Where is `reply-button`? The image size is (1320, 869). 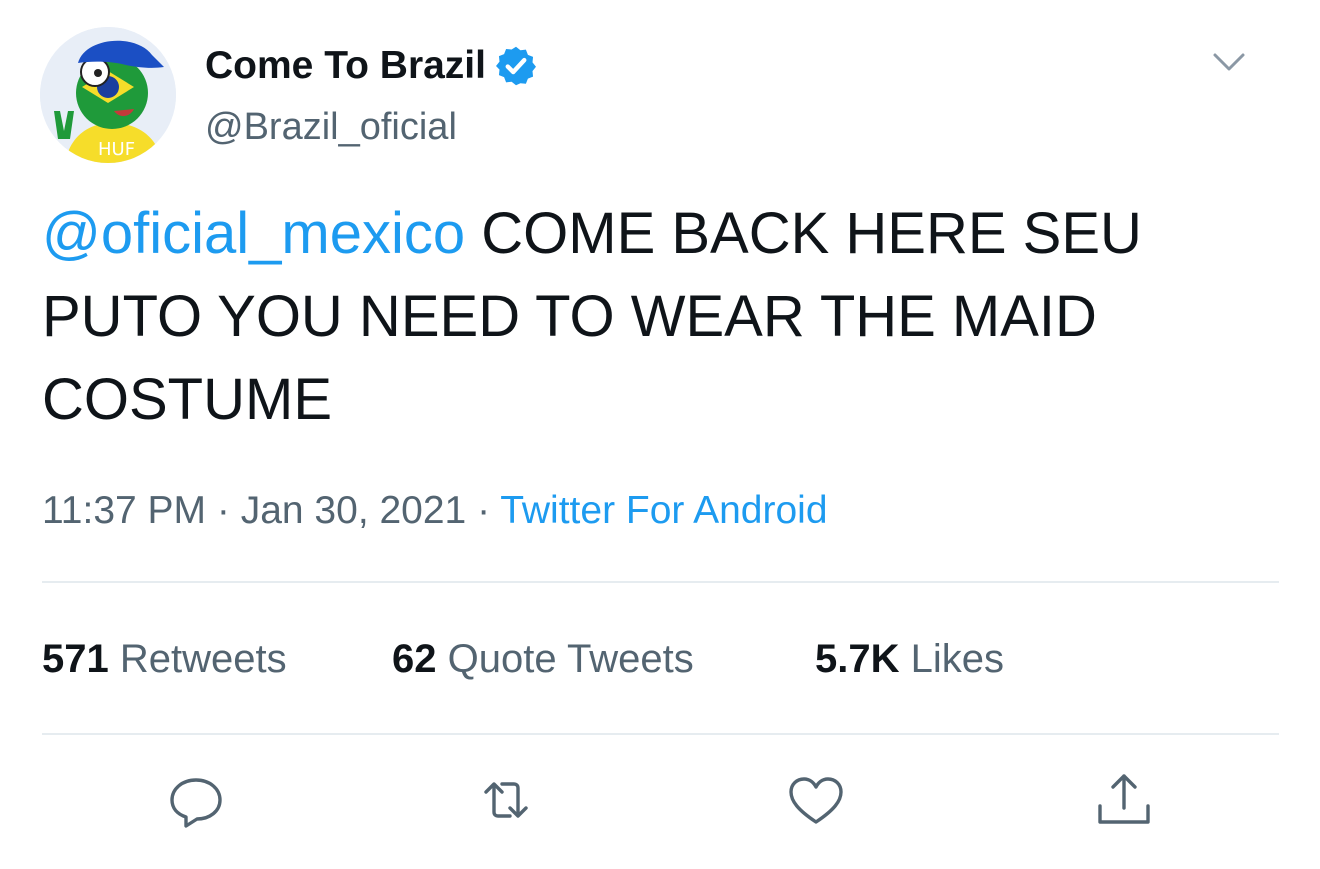 reply-button is located at coordinates (196, 800).